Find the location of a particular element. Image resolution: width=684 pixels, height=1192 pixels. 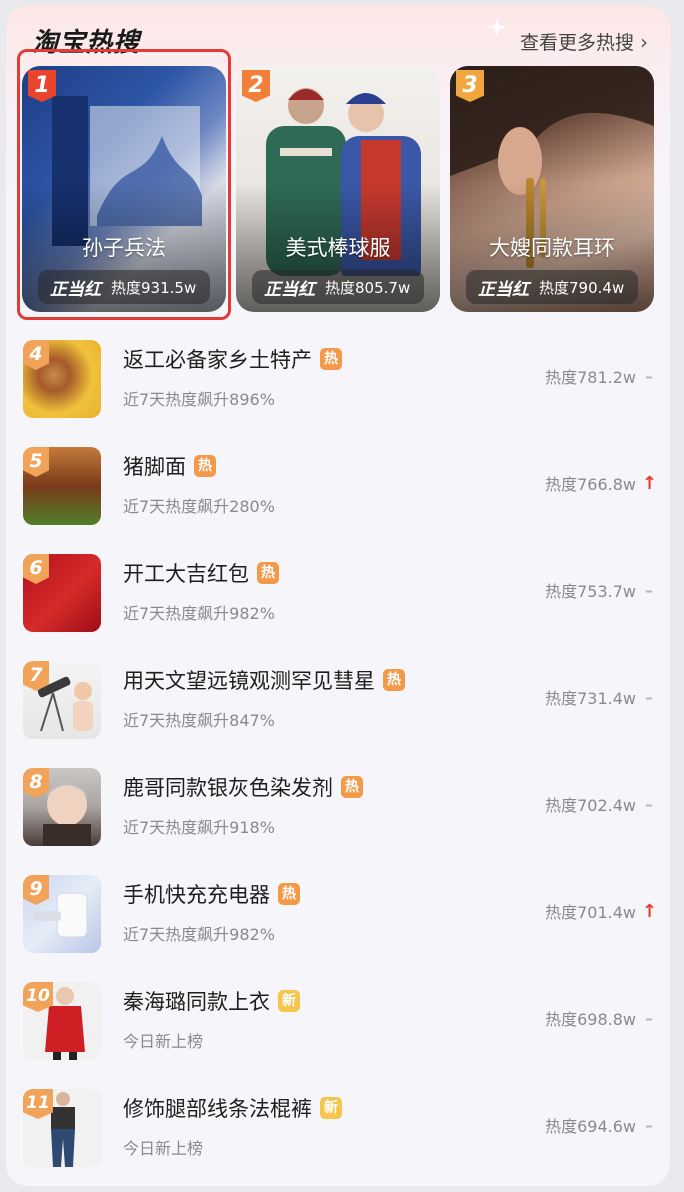

item-heat: 热度698.8w – is located at coordinates (600, 1018).